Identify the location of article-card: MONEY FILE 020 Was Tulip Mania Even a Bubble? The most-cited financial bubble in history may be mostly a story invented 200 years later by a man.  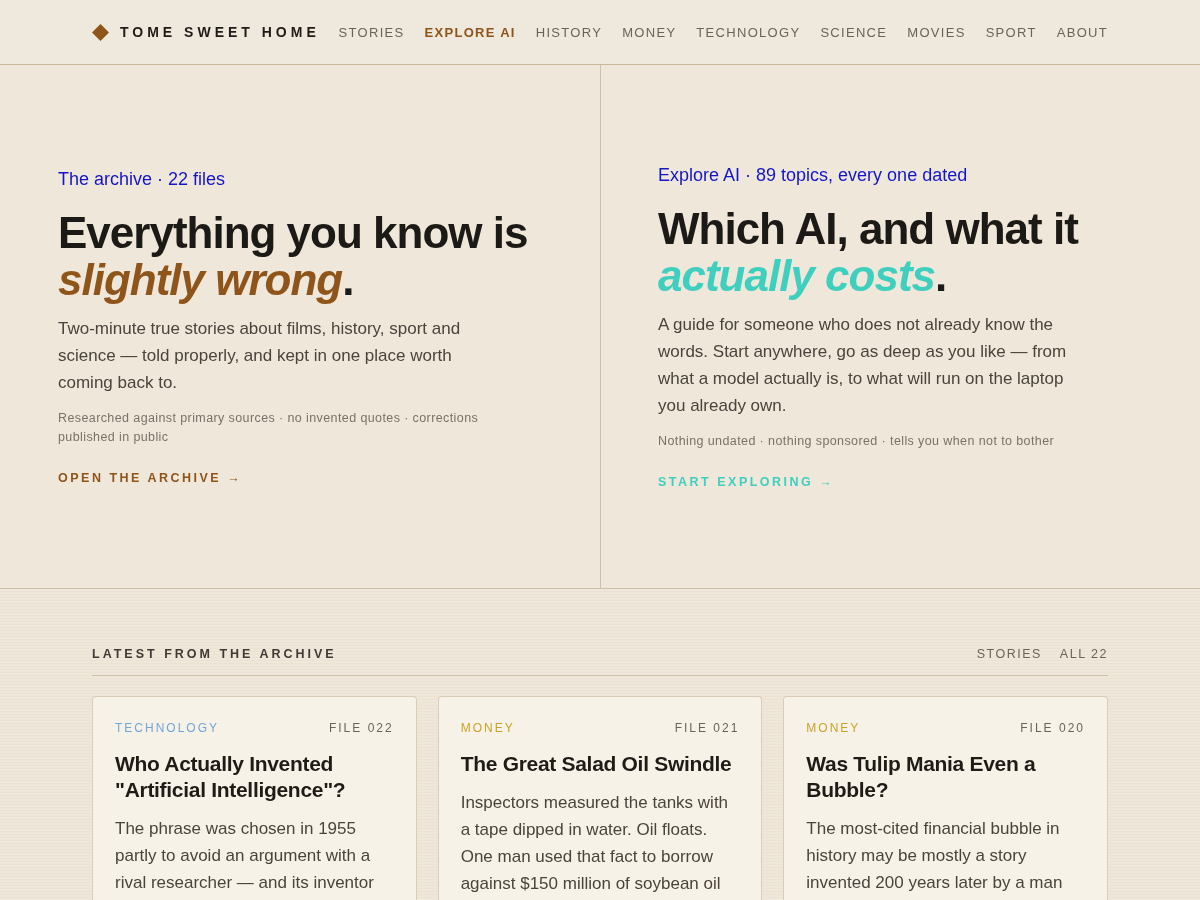
(945, 798).